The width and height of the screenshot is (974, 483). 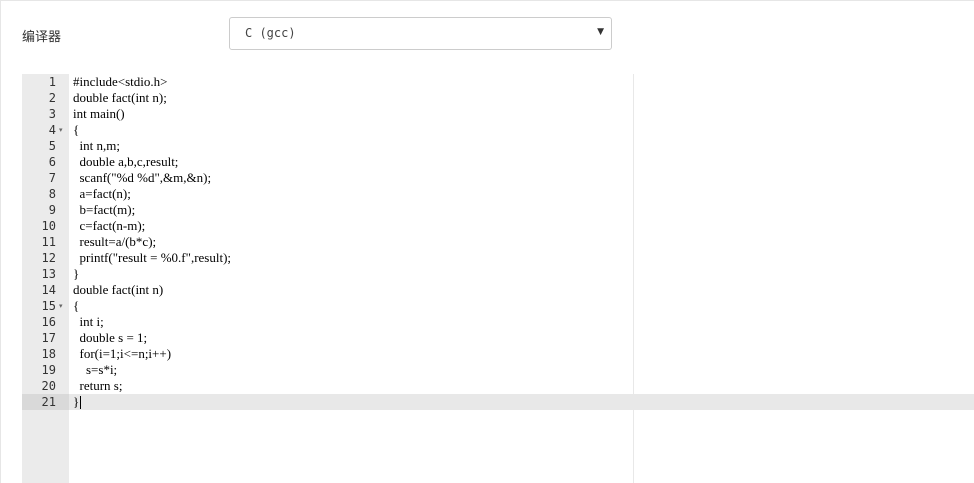 I want to click on line-number: 6, so click(x=52, y=162).